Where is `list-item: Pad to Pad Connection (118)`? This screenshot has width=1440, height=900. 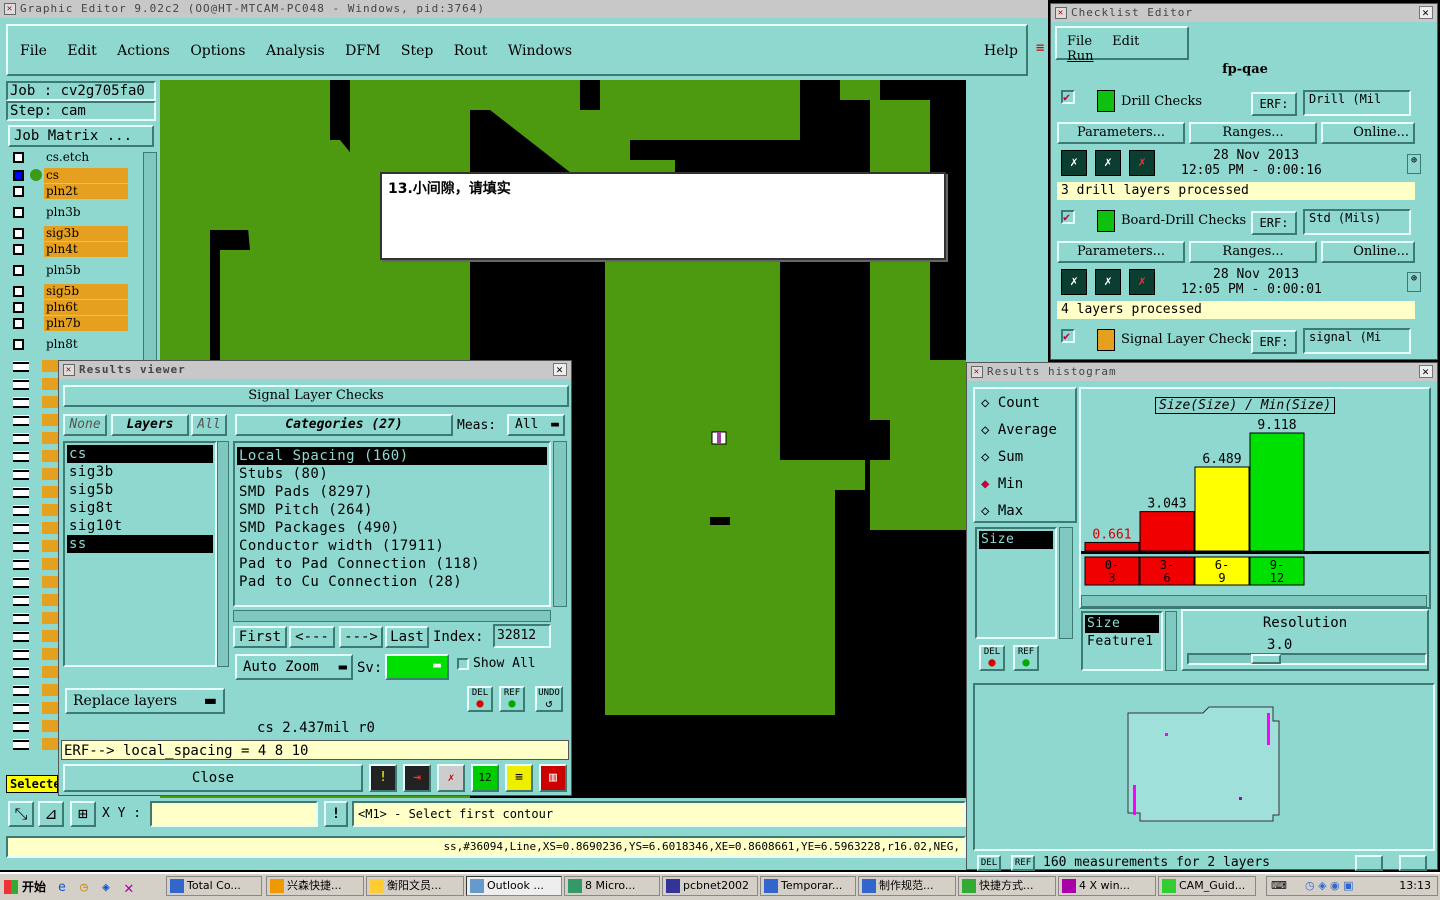
list-item: Pad to Pad Connection (118) is located at coordinates (392, 564).